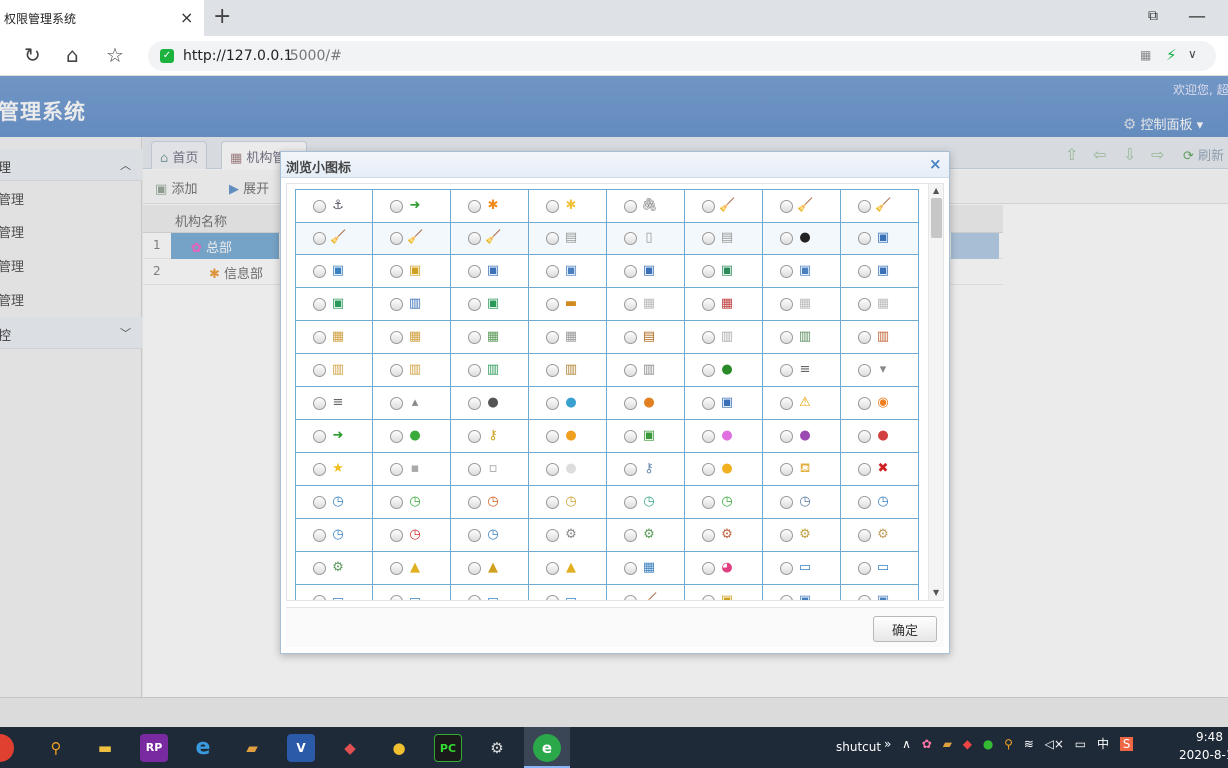 Image resolution: width=1228 pixels, height=768 pixels. What do you see at coordinates (967, 744) in the screenshot?
I see `tray-shield-icon: ◆` at bounding box center [967, 744].